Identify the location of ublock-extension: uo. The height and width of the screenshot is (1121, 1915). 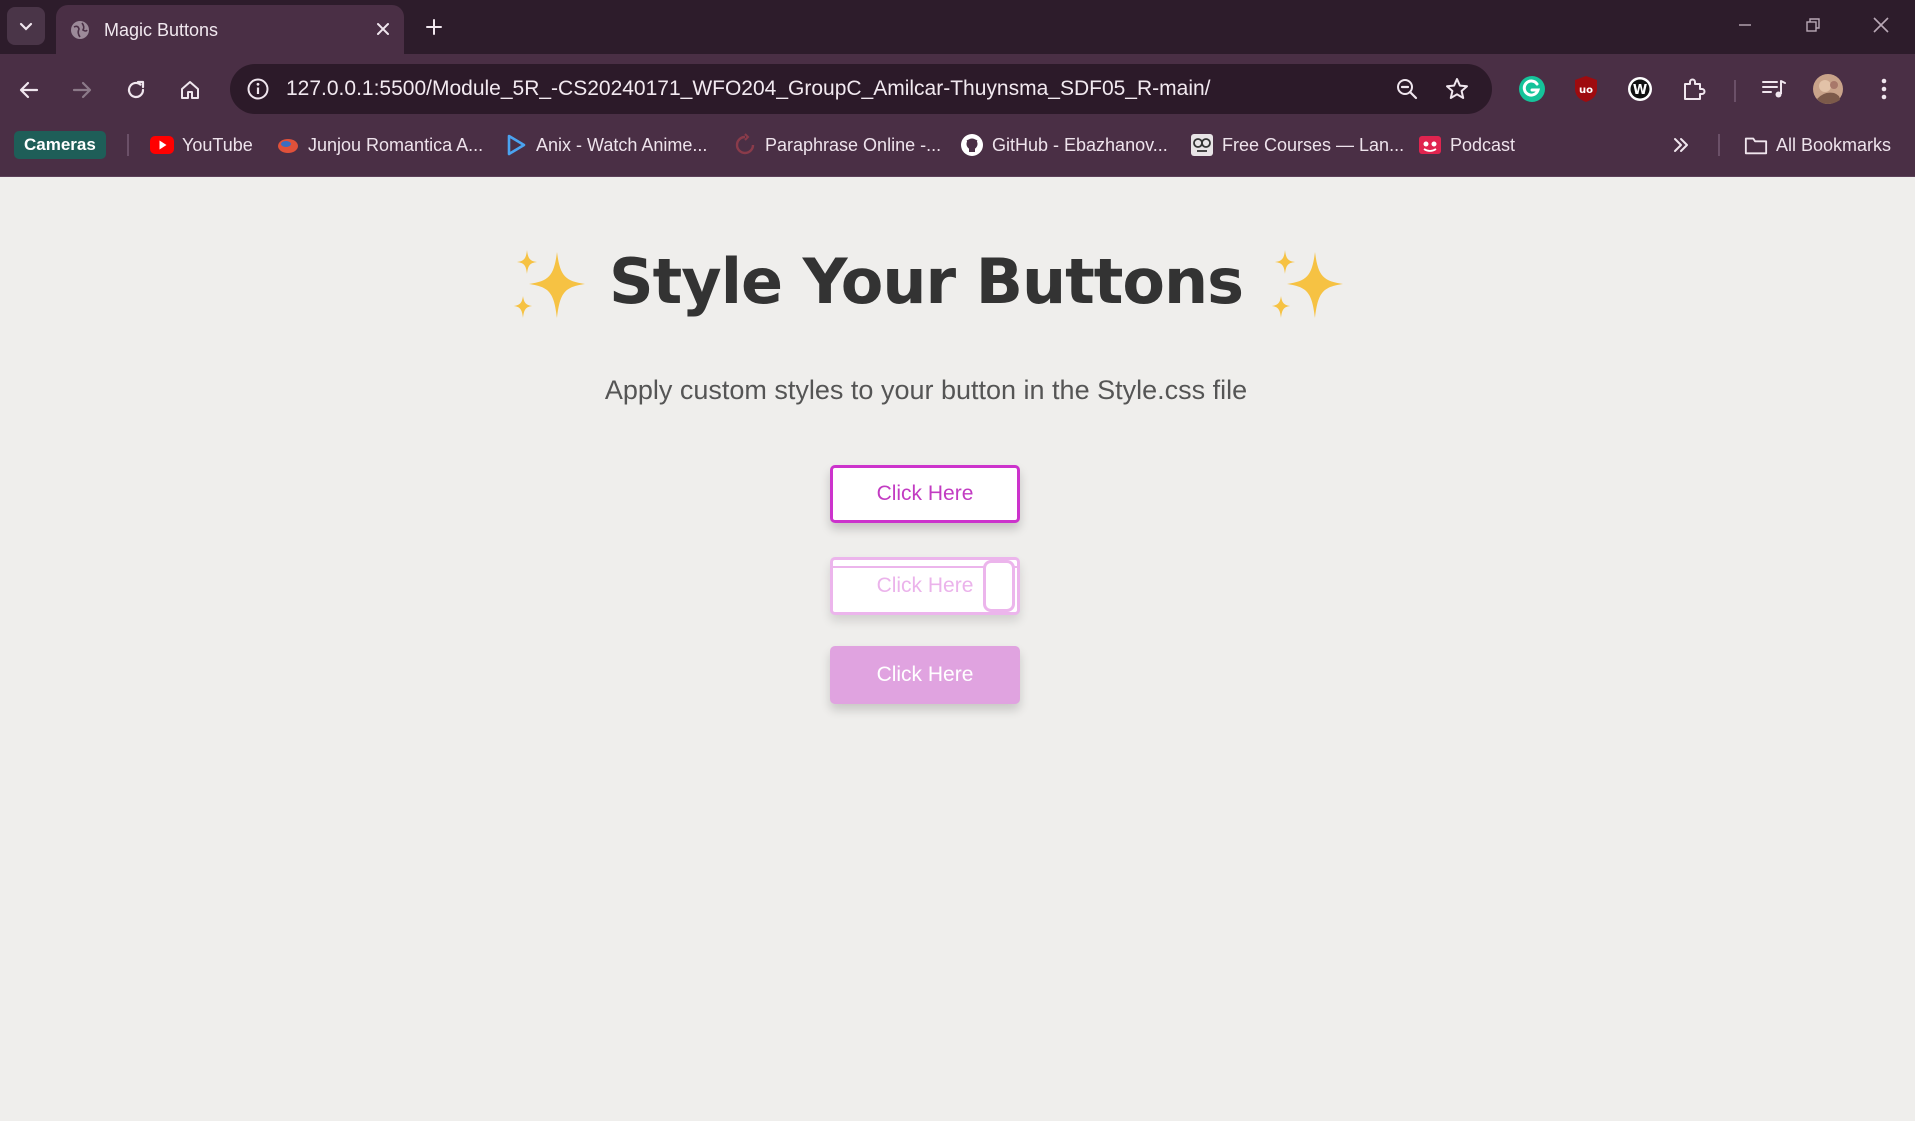
(1586, 89).